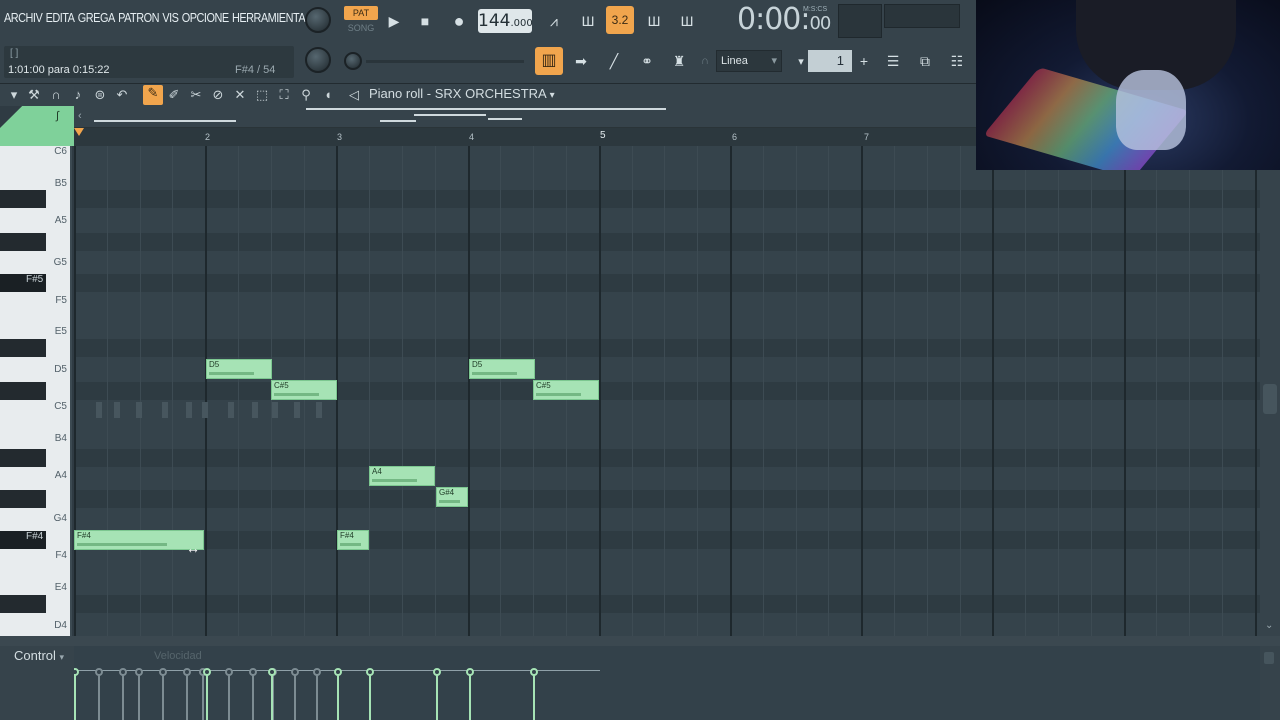  Describe the element at coordinates (318, 20) in the screenshot. I see `master-volume-knob` at that location.